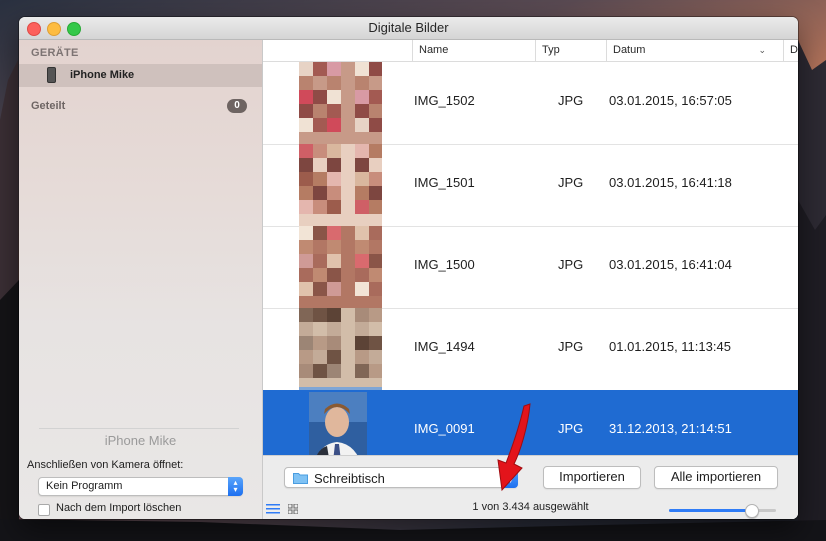  I want to click on cell-date: 03.01.2015, 16:41:18, so click(670, 182).